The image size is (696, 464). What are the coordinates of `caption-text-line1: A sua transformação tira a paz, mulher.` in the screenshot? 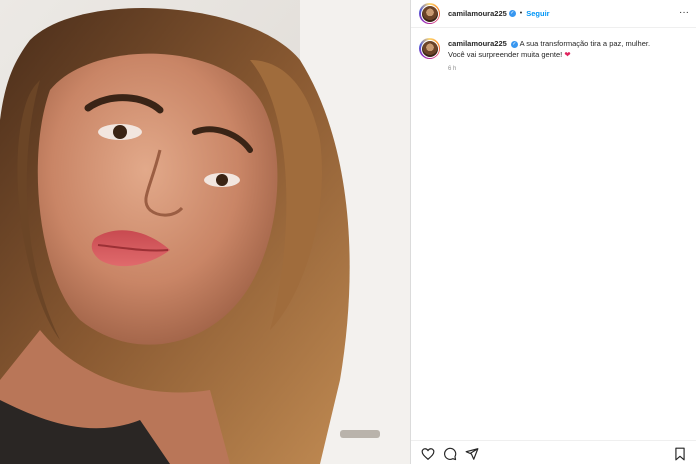 It's located at (585, 43).